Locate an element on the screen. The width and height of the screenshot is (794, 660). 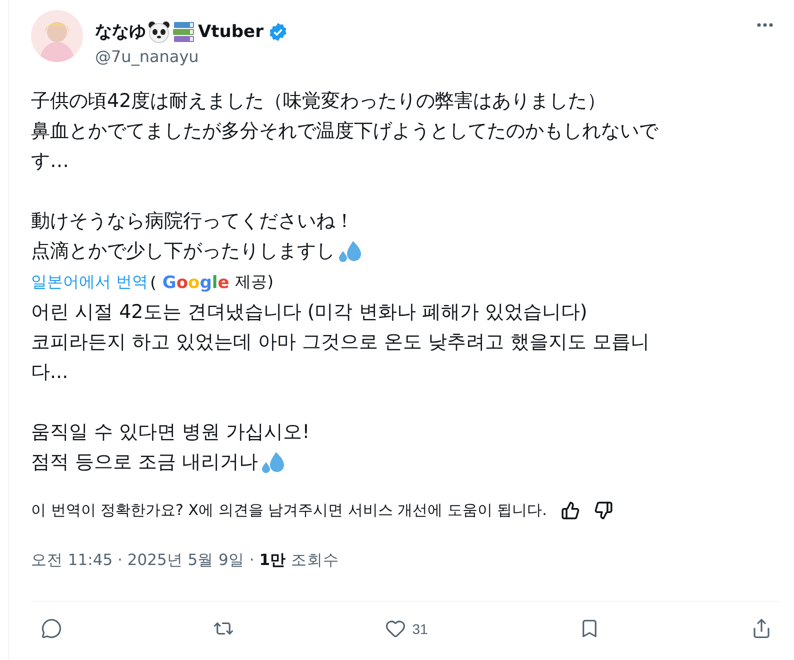
like-button: 31 is located at coordinates (406, 628).